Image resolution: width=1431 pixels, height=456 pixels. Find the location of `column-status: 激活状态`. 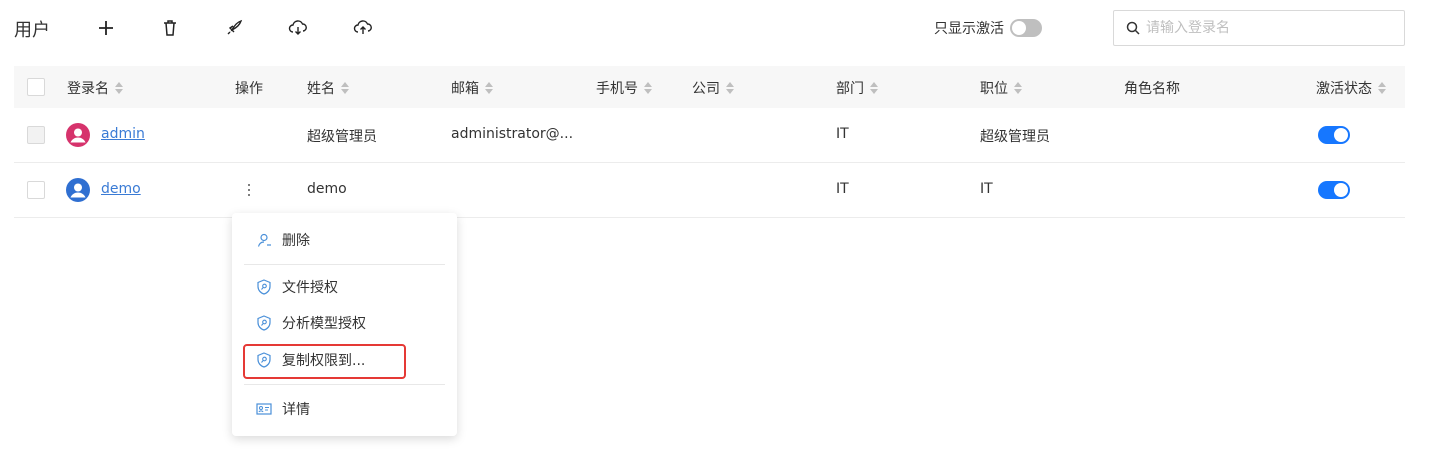

column-status: 激活状态 is located at coordinates (1351, 88).